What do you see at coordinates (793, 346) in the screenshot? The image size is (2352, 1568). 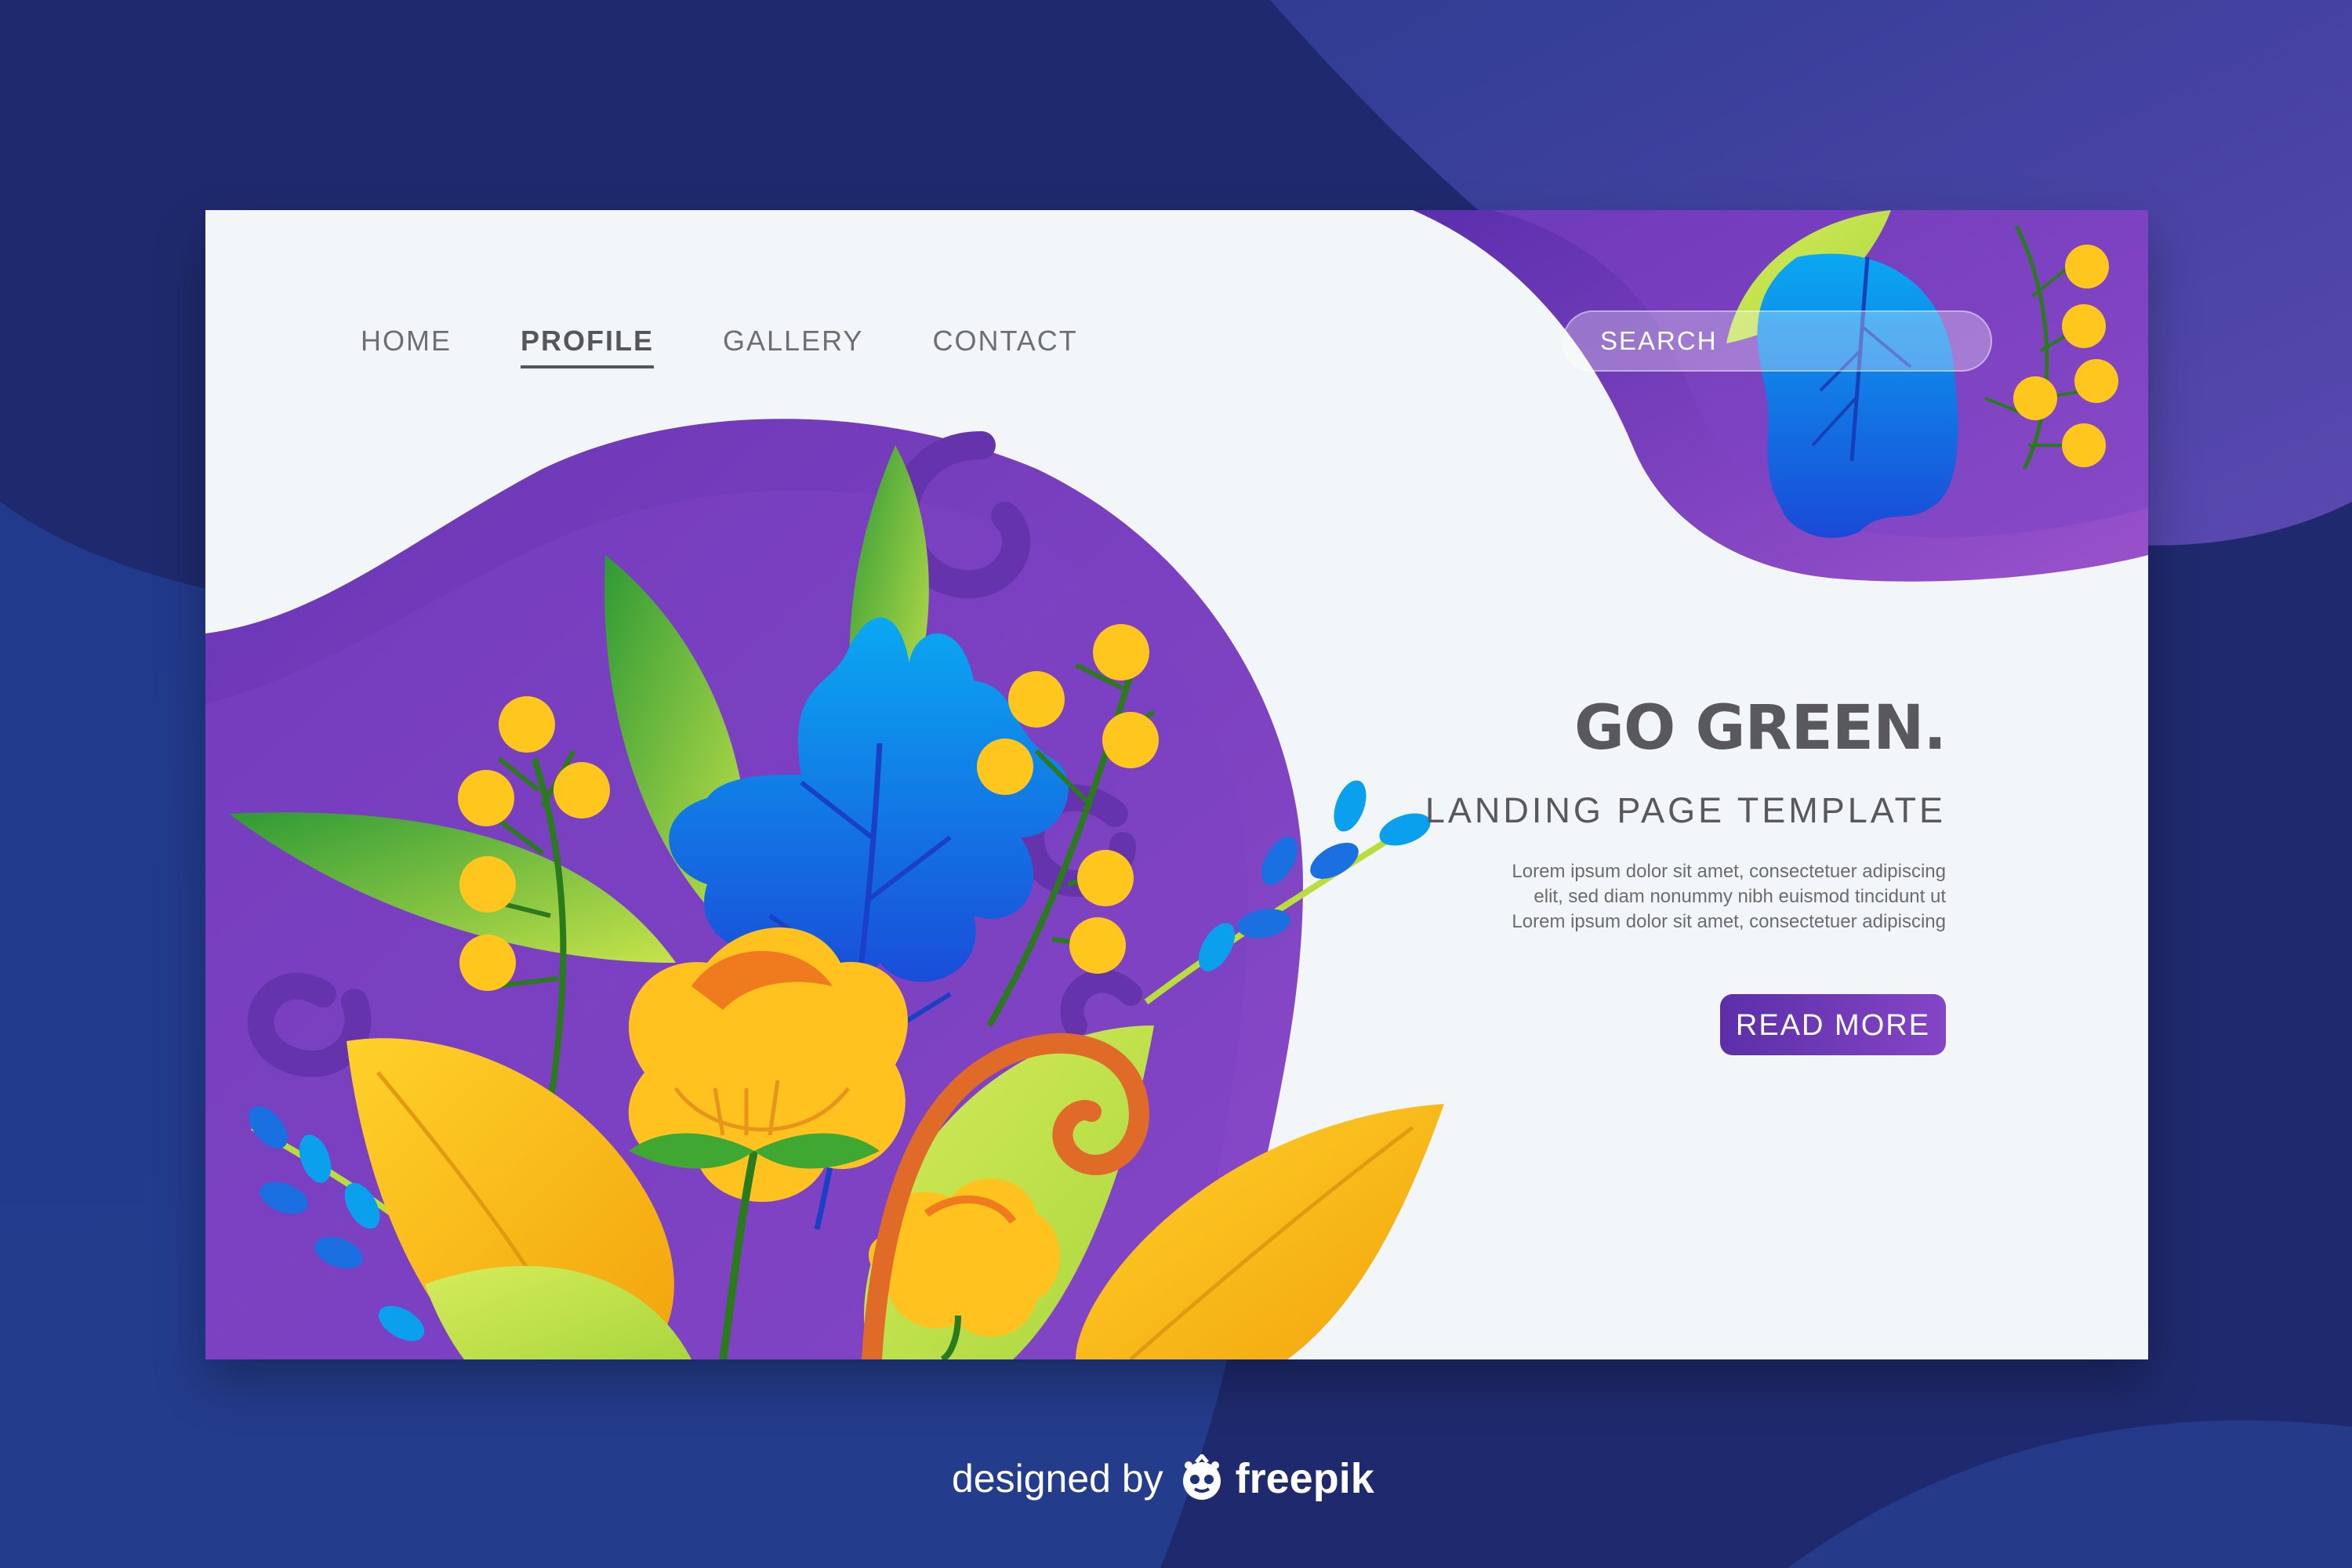 I see `nav-gallery: GALLERY` at bounding box center [793, 346].